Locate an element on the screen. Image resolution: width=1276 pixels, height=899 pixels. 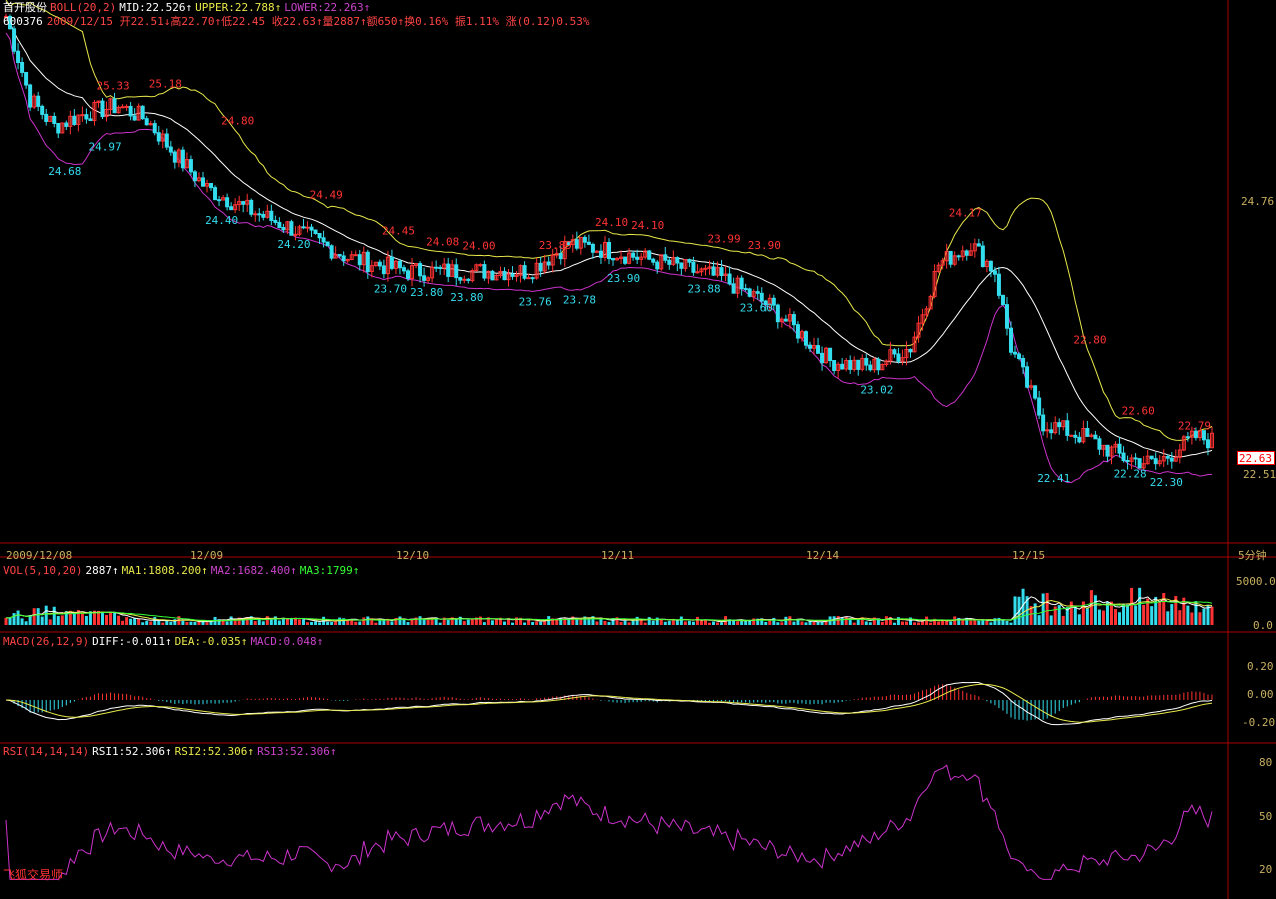
price-label-22: 23.90 is located at coordinates (764, 245).